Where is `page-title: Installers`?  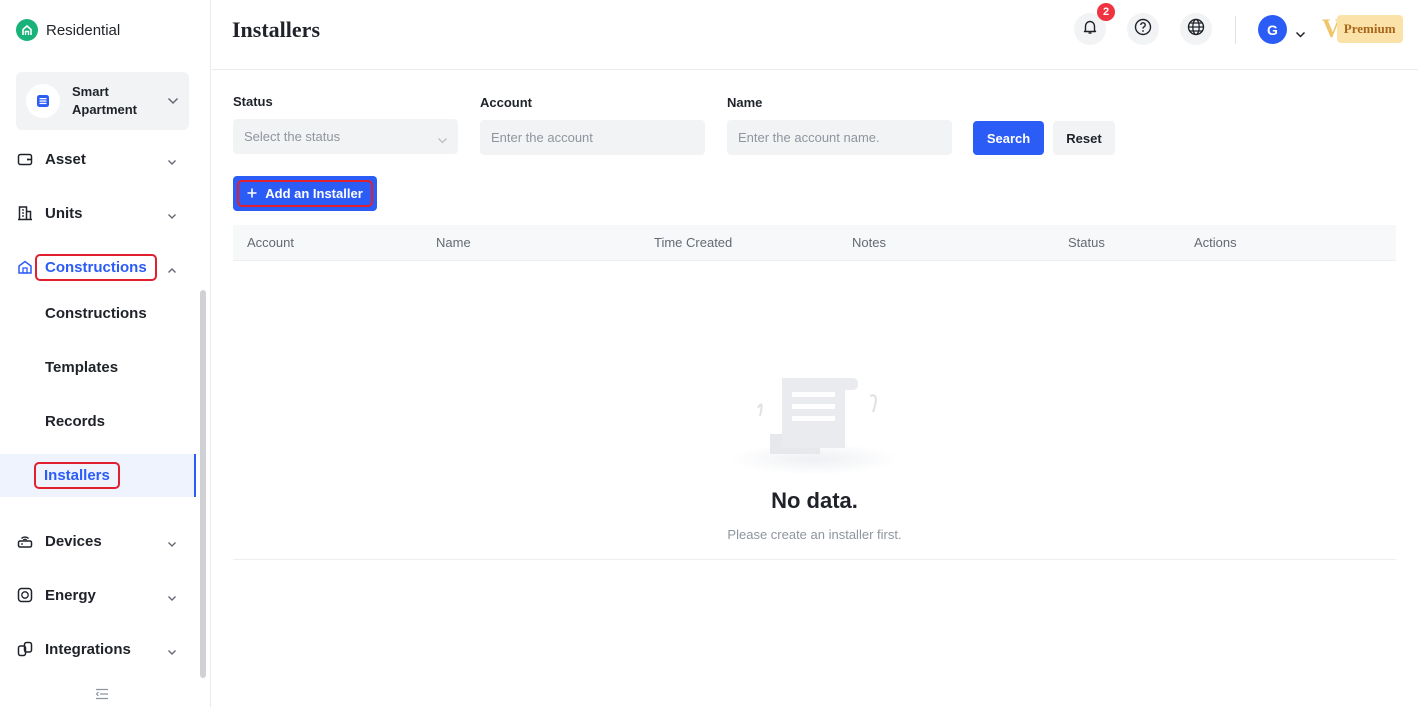 page-title: Installers is located at coordinates (276, 29).